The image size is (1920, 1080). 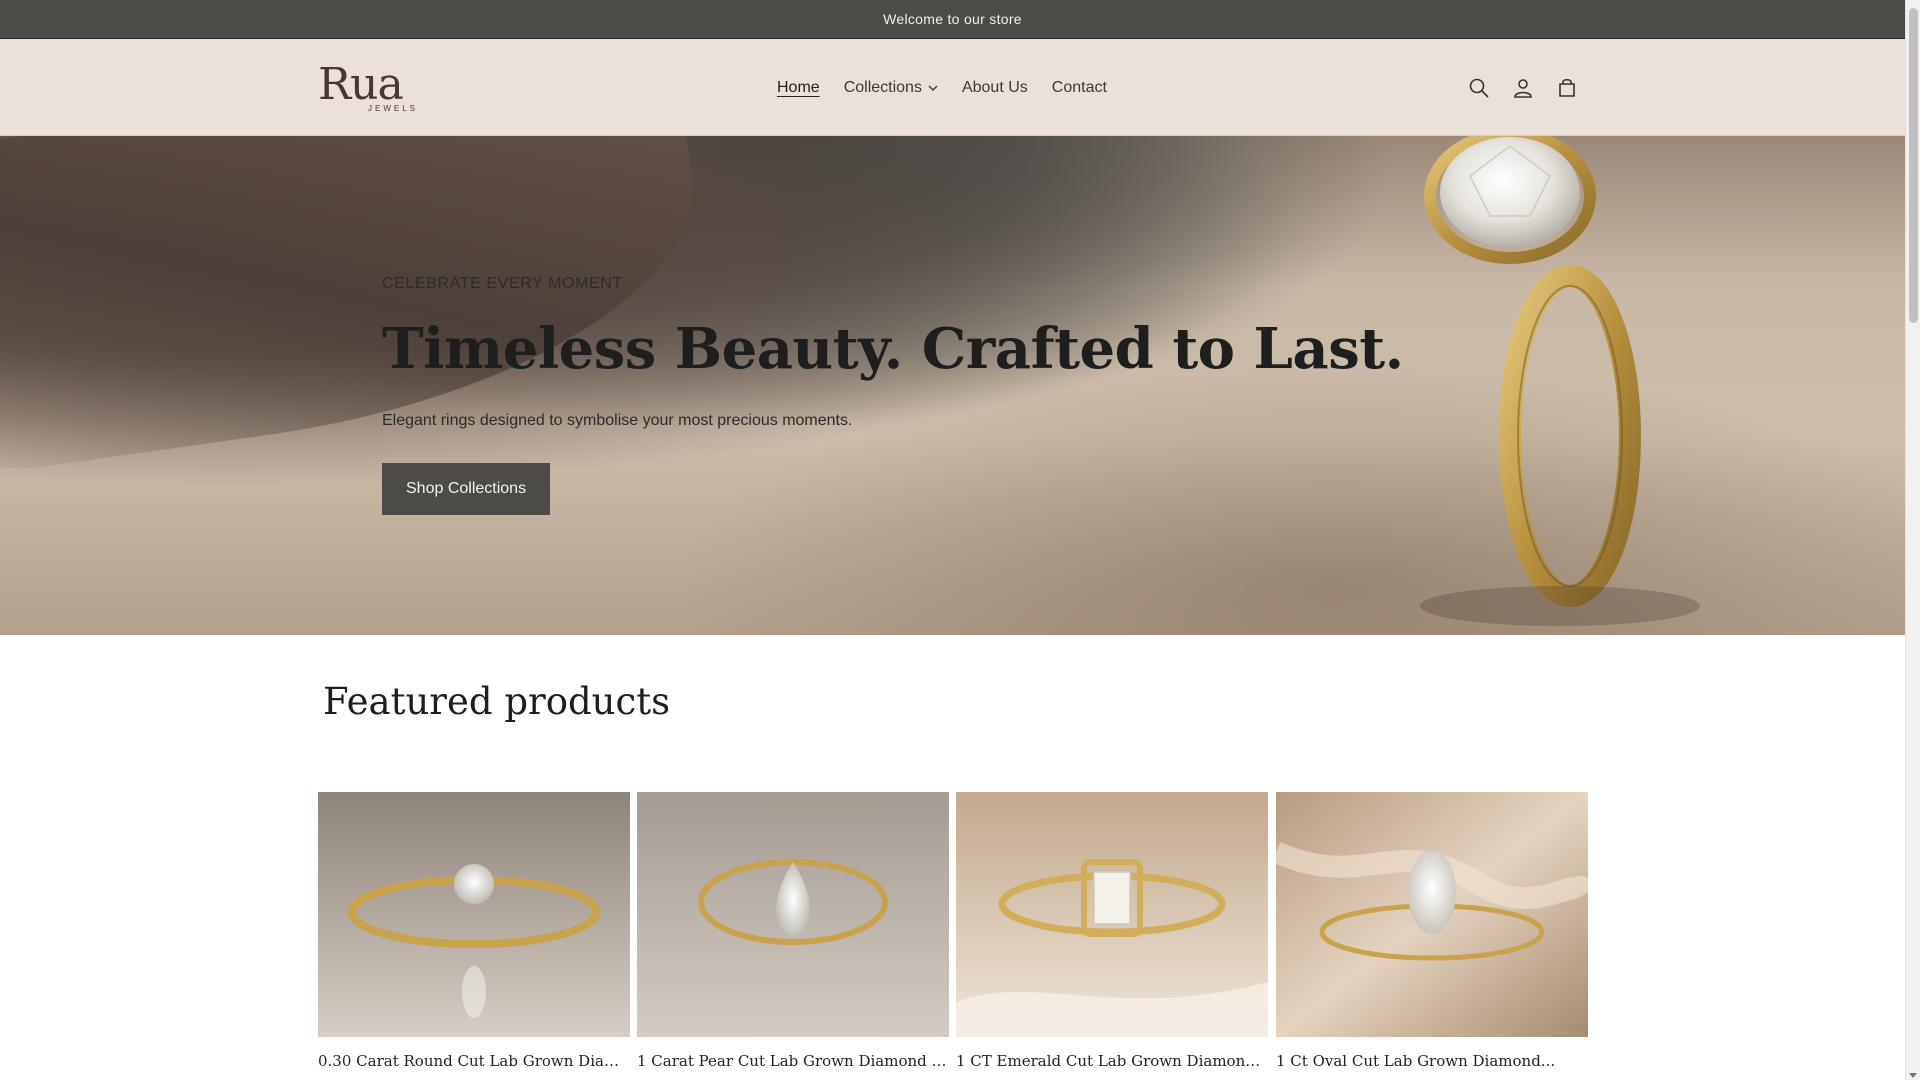 I want to click on featured-products-title: Featured products, so click(x=497, y=701).